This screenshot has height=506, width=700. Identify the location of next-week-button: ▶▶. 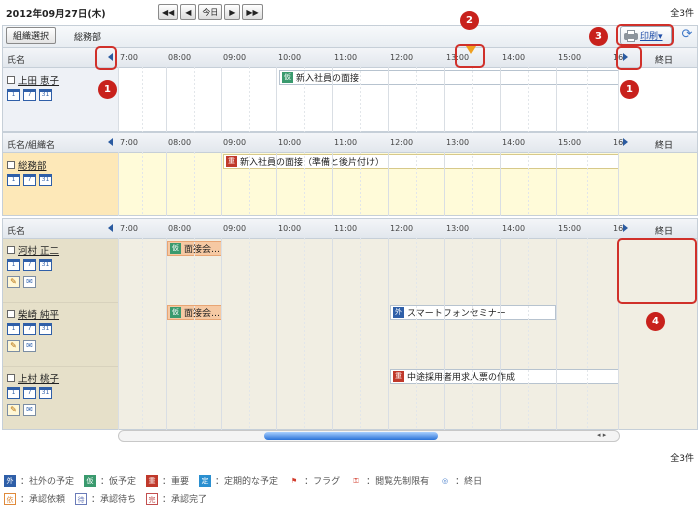
(252, 12).